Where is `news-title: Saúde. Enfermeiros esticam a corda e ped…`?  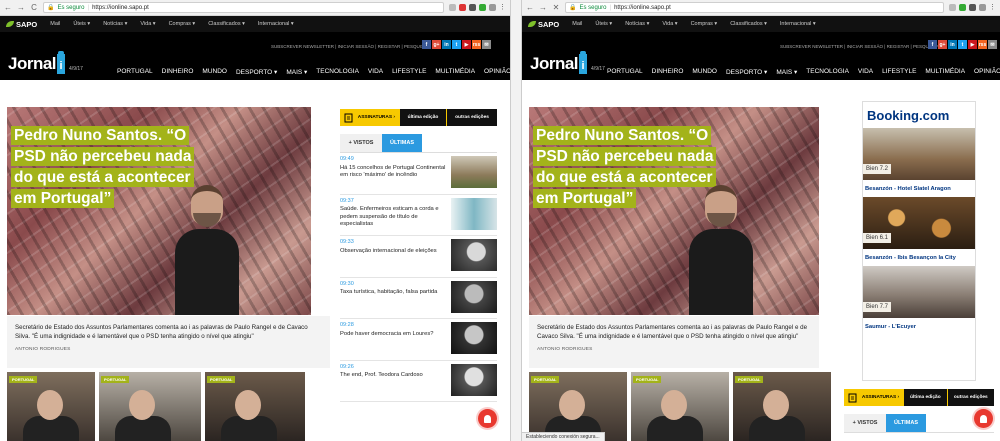 news-title: Saúde. Enfermeiros esticam a corda e ped… is located at coordinates (394, 217).